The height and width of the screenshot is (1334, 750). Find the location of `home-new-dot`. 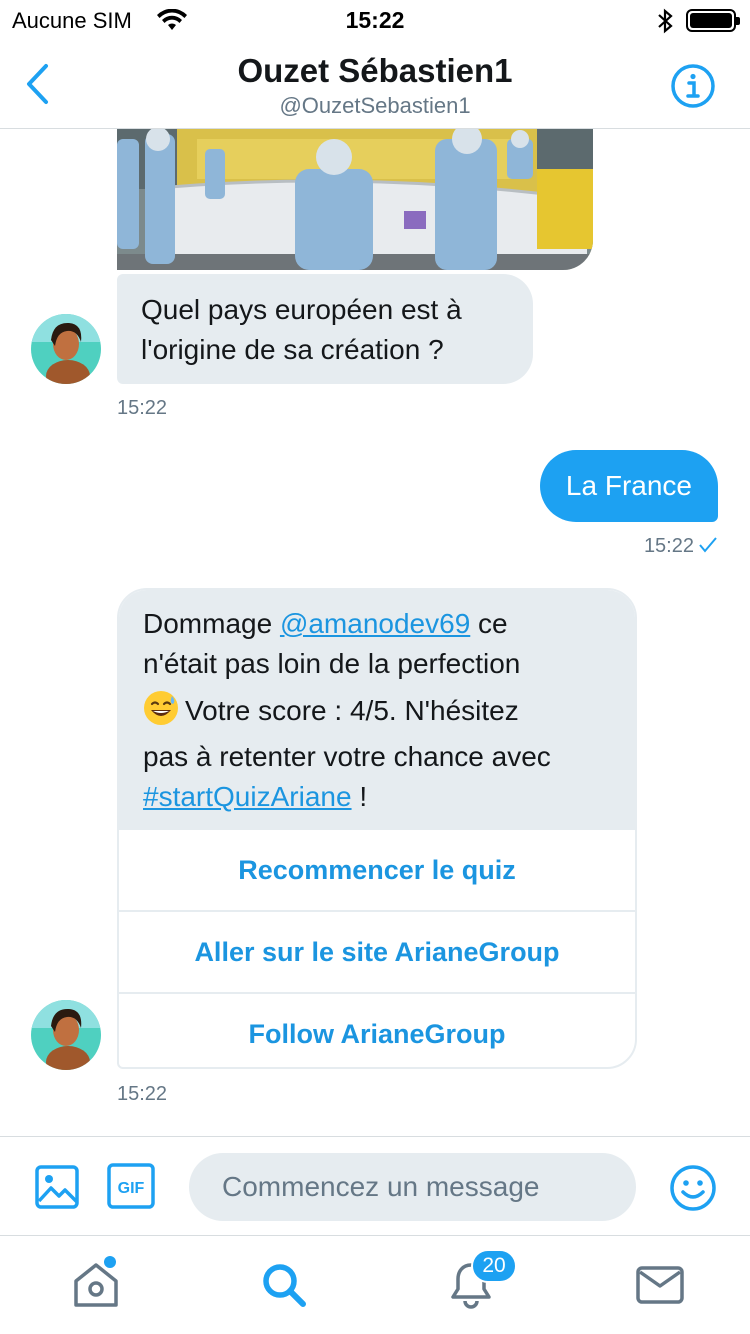

home-new-dot is located at coordinates (110, 1262).